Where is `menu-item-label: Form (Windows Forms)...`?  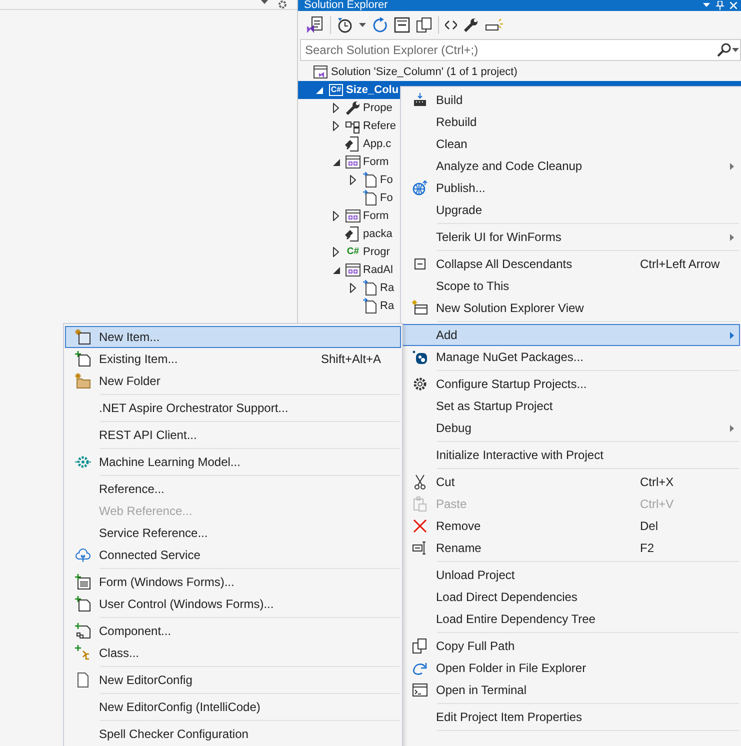
menu-item-label: Form (Windows Forms)... is located at coordinates (167, 582).